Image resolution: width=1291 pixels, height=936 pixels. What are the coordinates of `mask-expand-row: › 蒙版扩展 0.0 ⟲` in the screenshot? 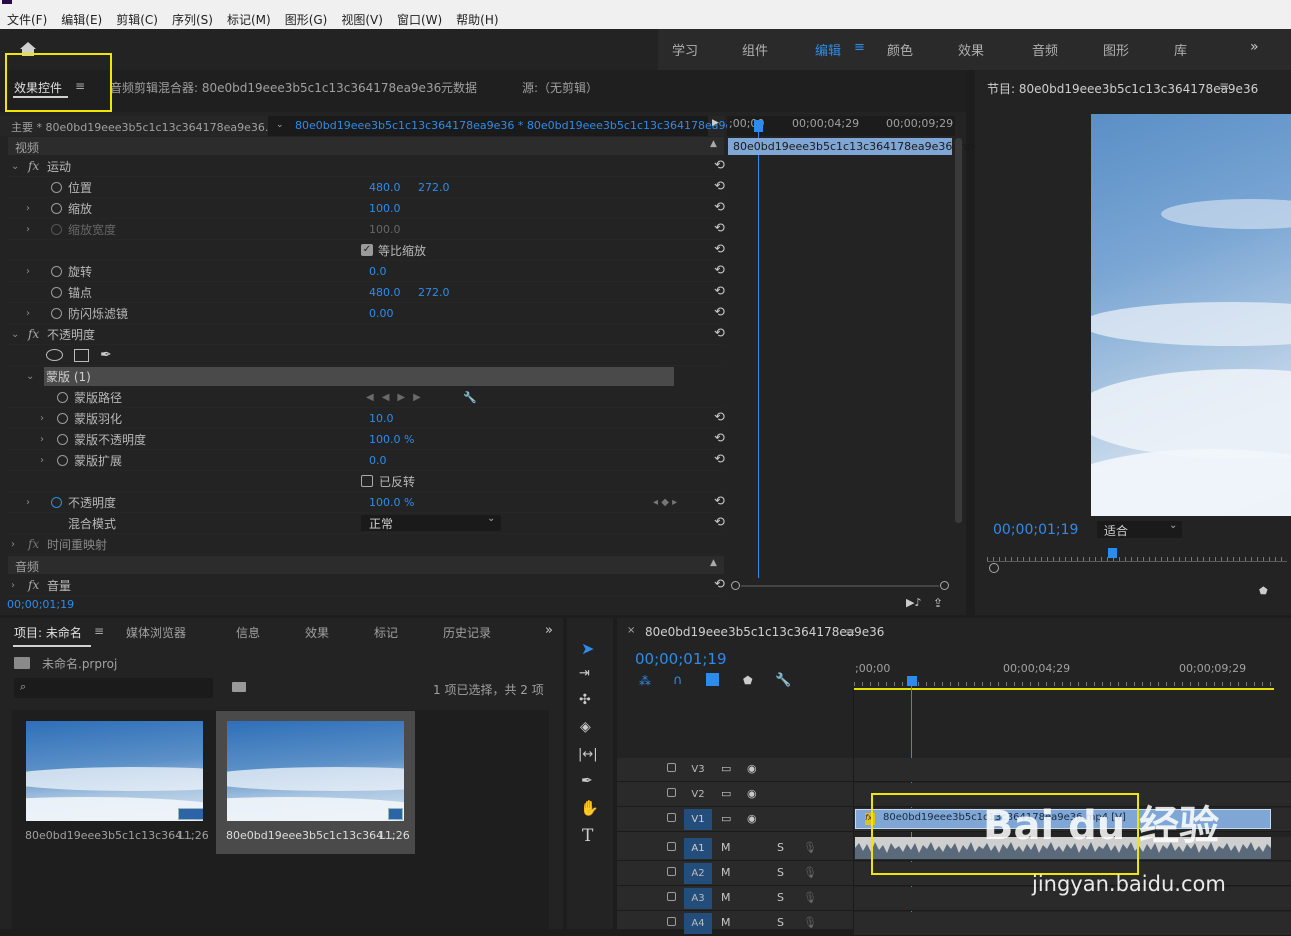 It's located at (366, 460).